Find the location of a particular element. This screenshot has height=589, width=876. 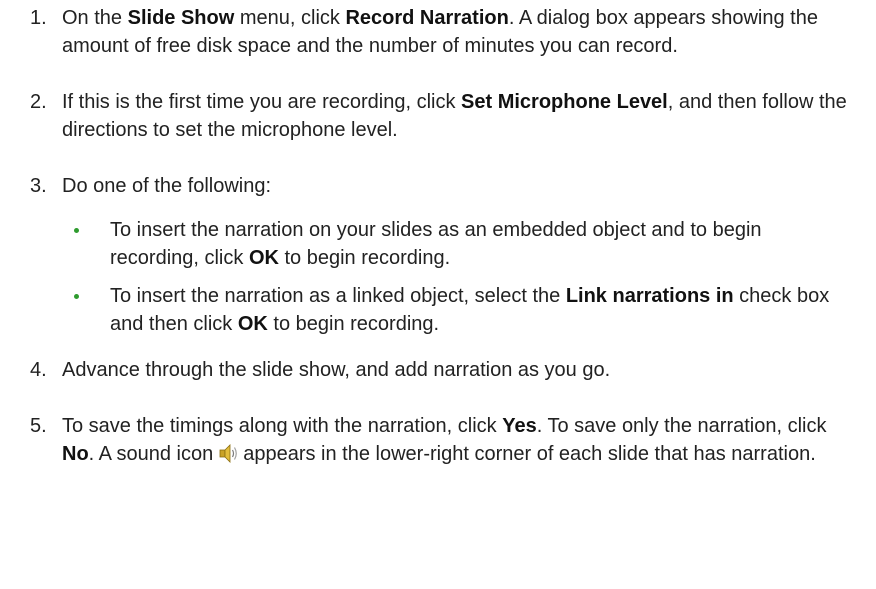

checkbox-name: Link narrations in is located at coordinates (649, 296).